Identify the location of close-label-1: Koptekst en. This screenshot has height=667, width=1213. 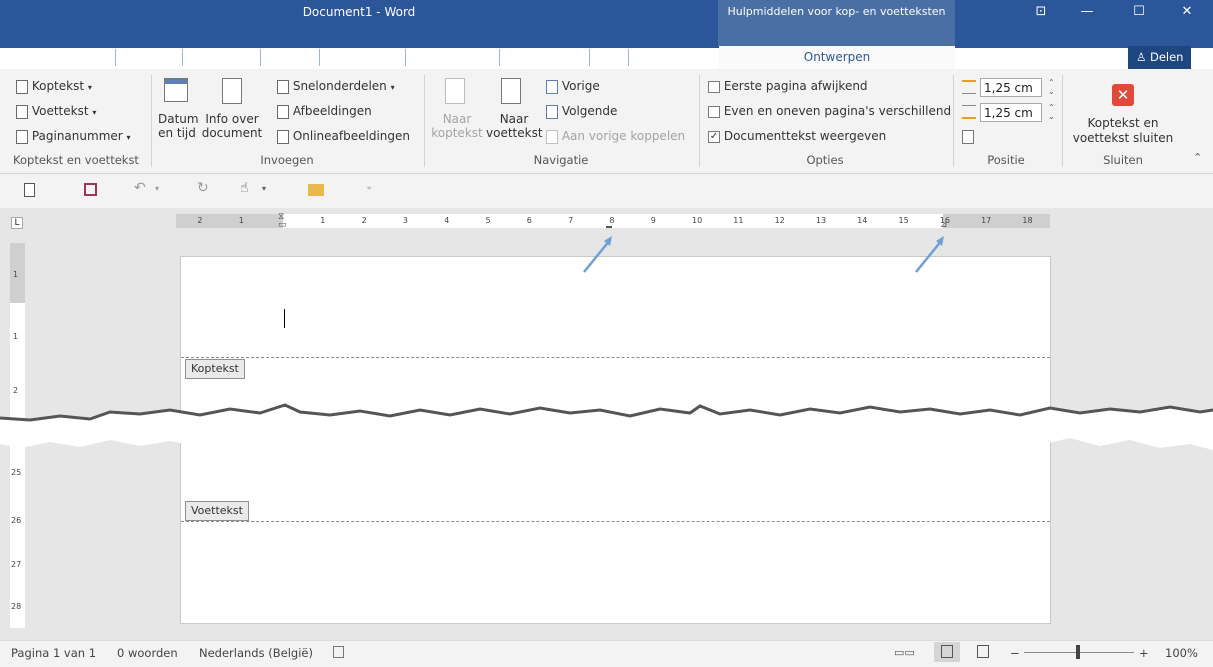
(1123, 123).